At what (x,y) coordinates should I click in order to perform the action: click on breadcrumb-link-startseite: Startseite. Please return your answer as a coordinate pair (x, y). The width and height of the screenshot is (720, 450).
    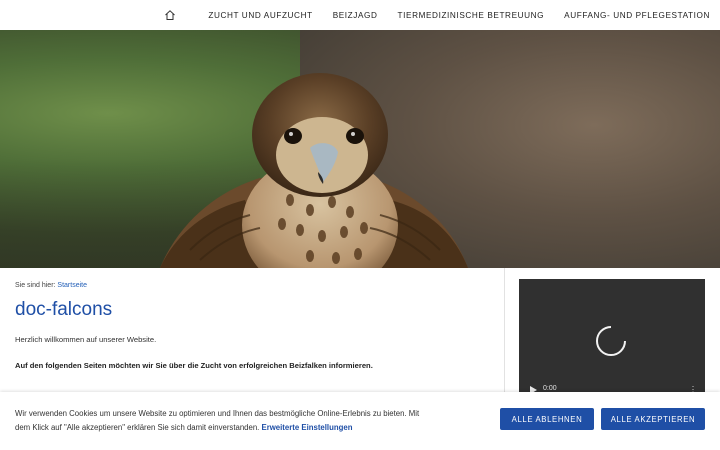
    Looking at the image, I should click on (72, 285).